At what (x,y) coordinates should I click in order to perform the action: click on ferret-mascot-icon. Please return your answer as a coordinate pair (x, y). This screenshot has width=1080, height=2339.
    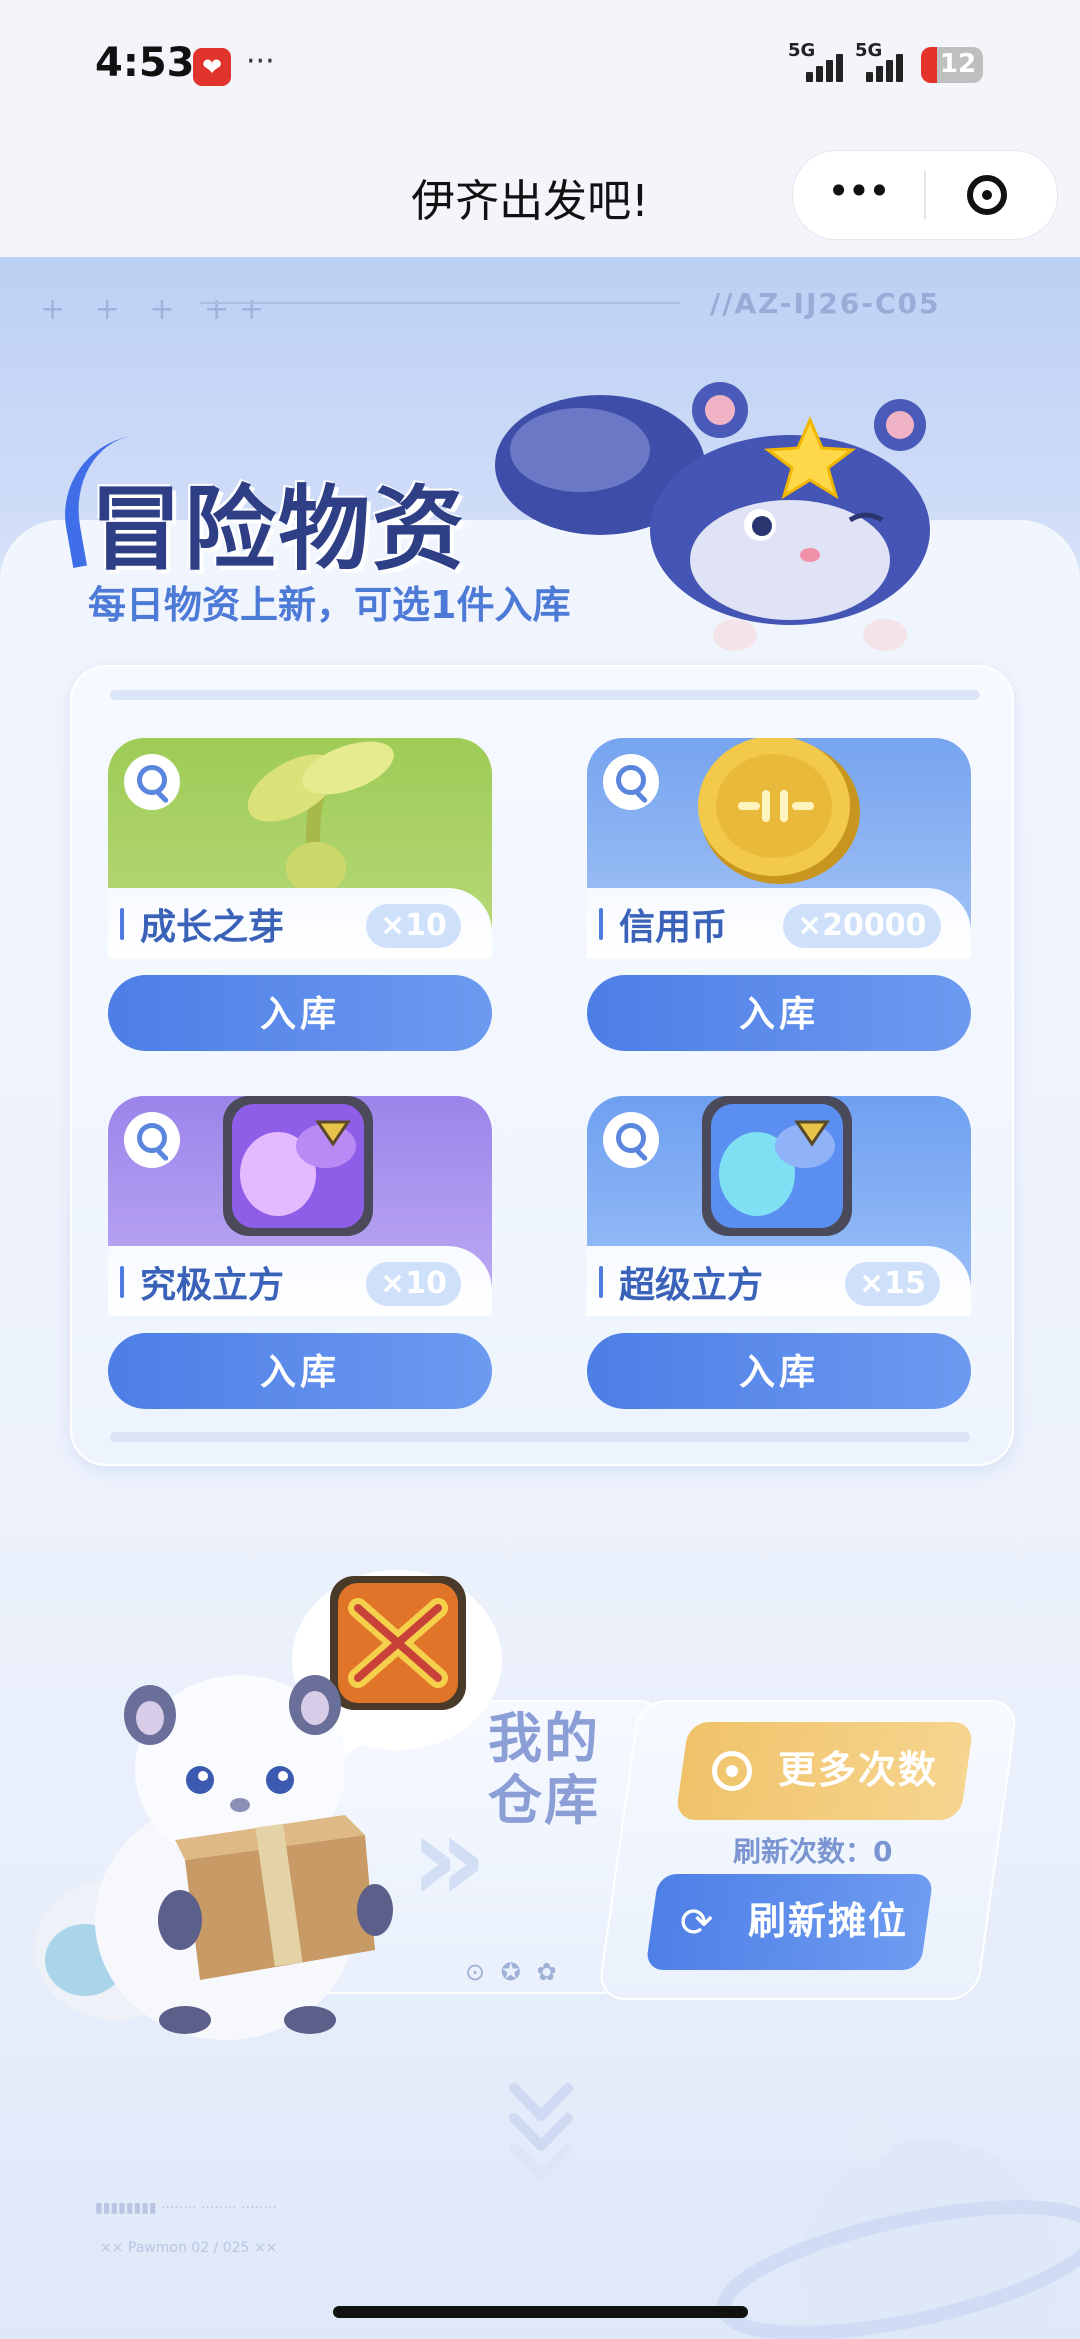
    Looking at the image, I should click on (214, 1857).